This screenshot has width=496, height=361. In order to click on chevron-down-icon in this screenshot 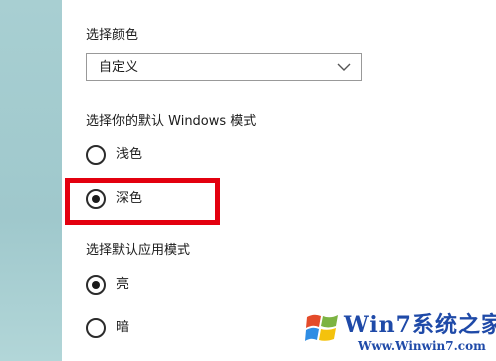, I will do `click(344, 67)`.